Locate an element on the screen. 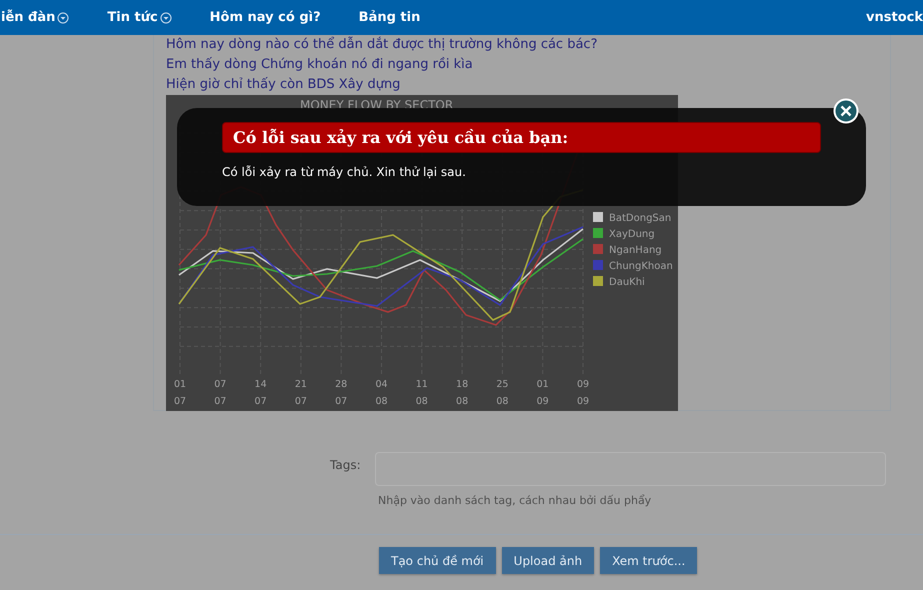 The height and width of the screenshot is (590, 923). nav-menu-item: Bảng tin is located at coordinates (389, 17).